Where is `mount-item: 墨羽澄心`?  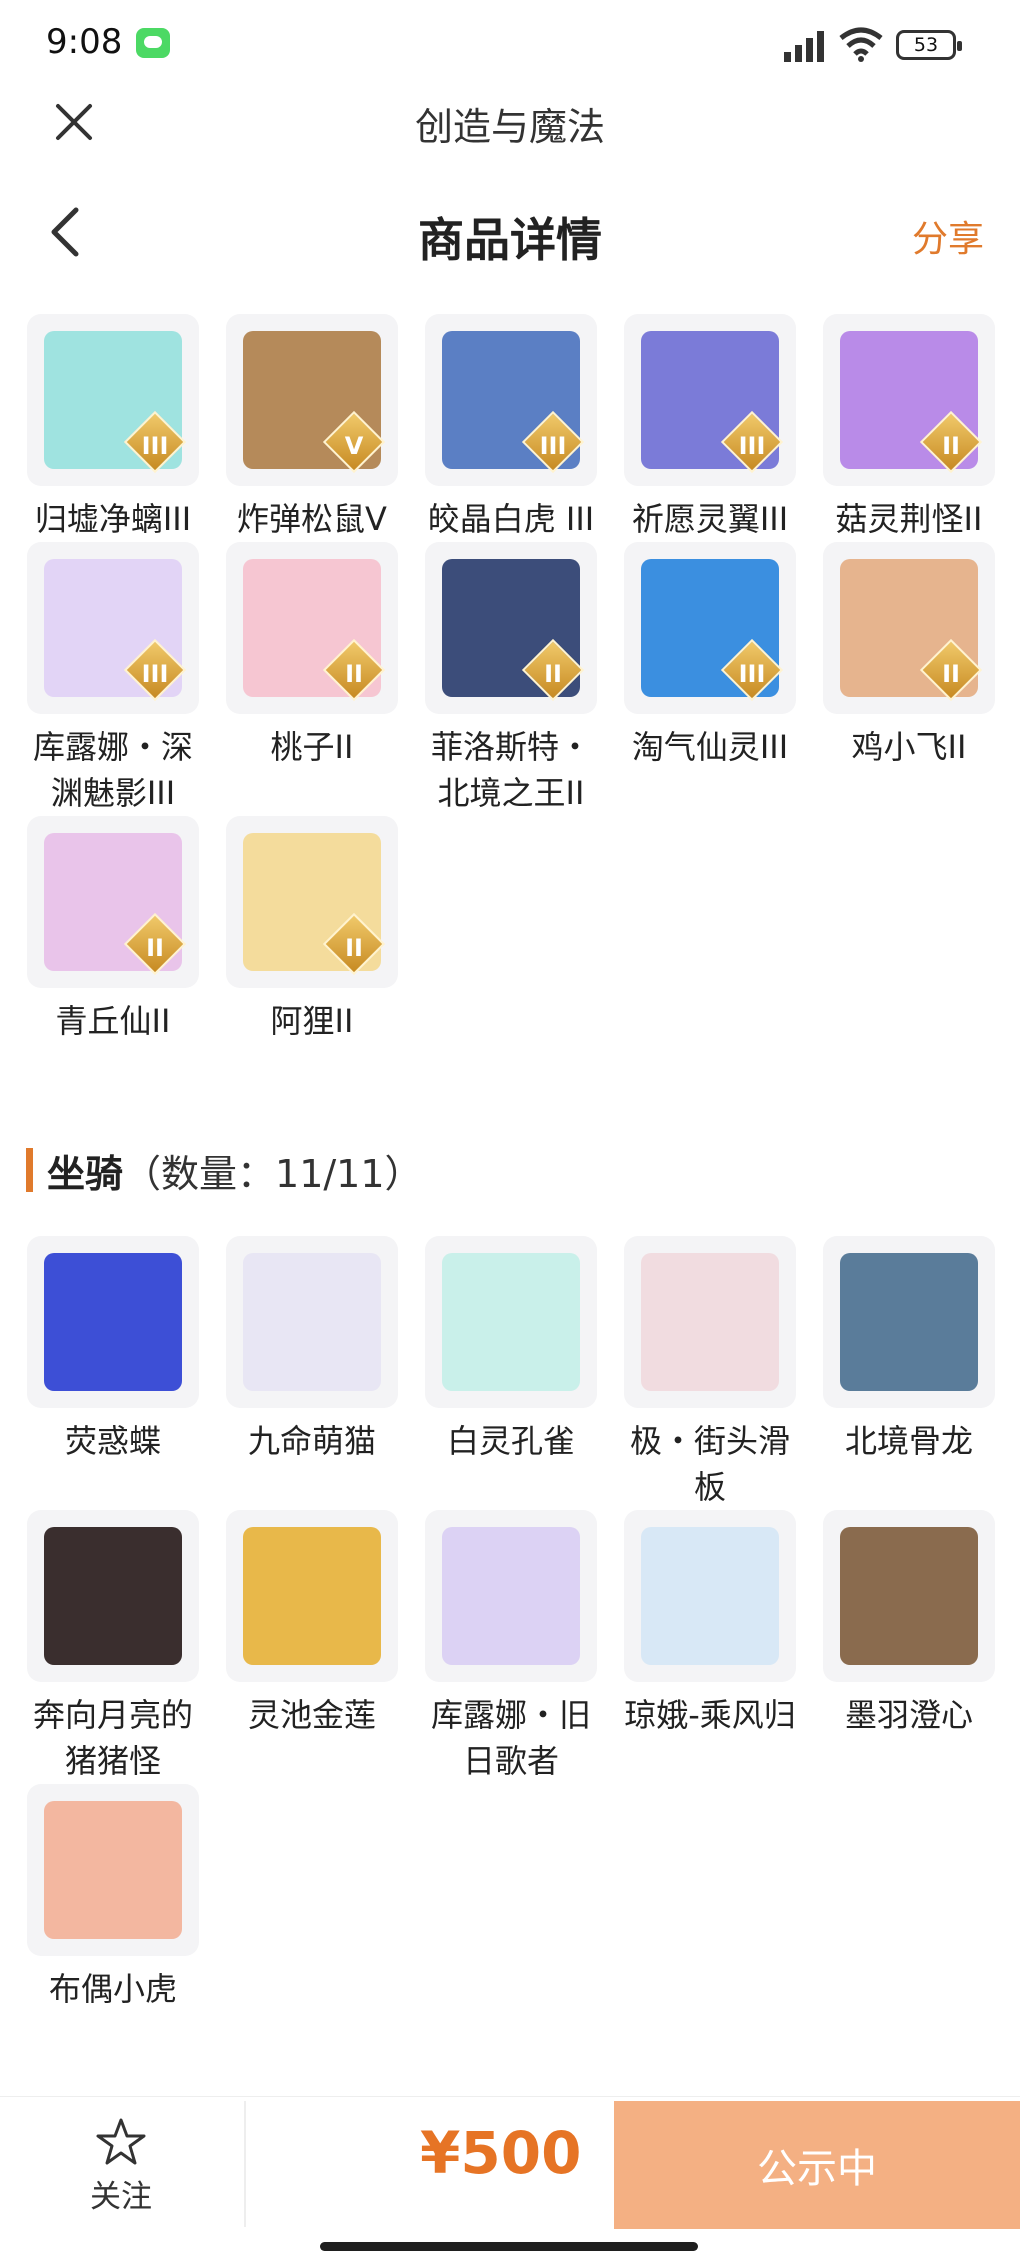
mount-item: 墨羽澄心 is located at coordinates (909, 1647).